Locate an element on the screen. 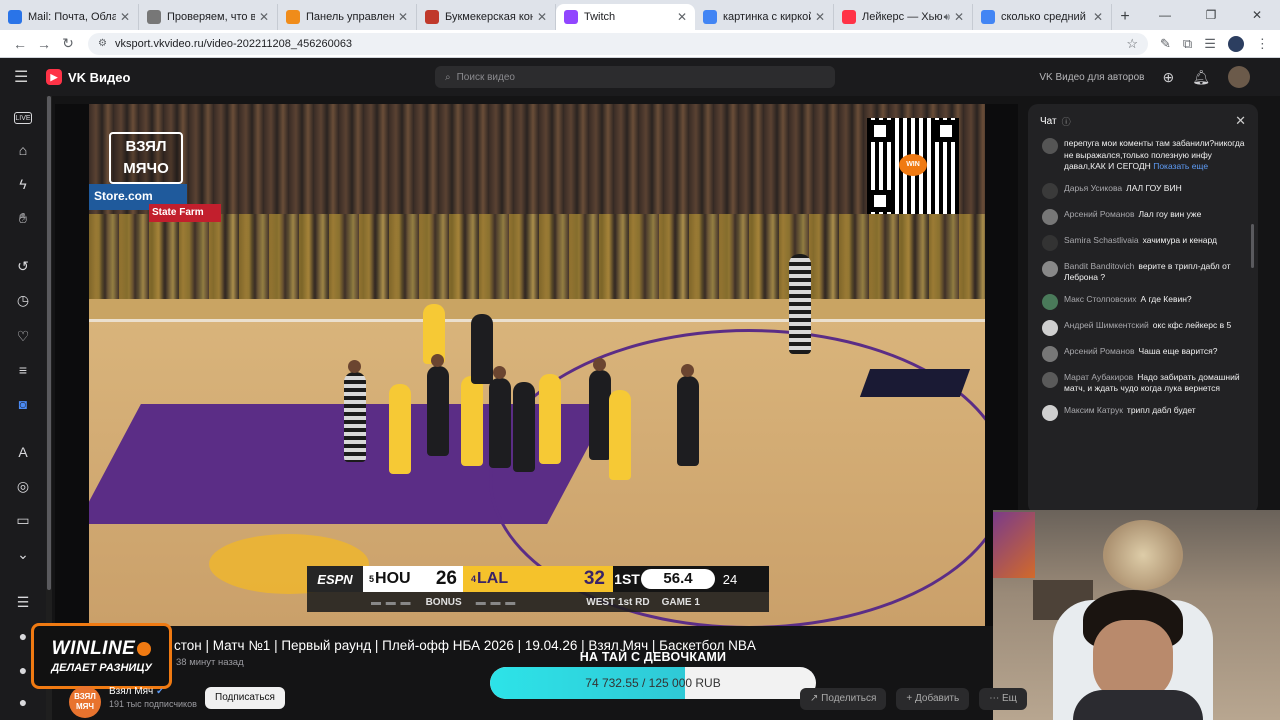  add-button: + Добавить is located at coordinates (933, 699).